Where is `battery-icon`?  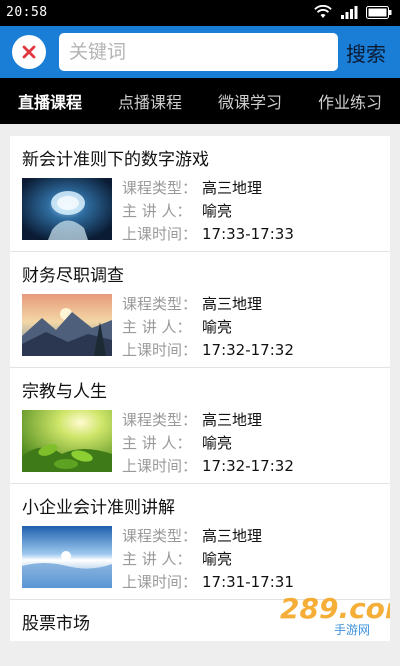
battery-icon is located at coordinates (379, 12).